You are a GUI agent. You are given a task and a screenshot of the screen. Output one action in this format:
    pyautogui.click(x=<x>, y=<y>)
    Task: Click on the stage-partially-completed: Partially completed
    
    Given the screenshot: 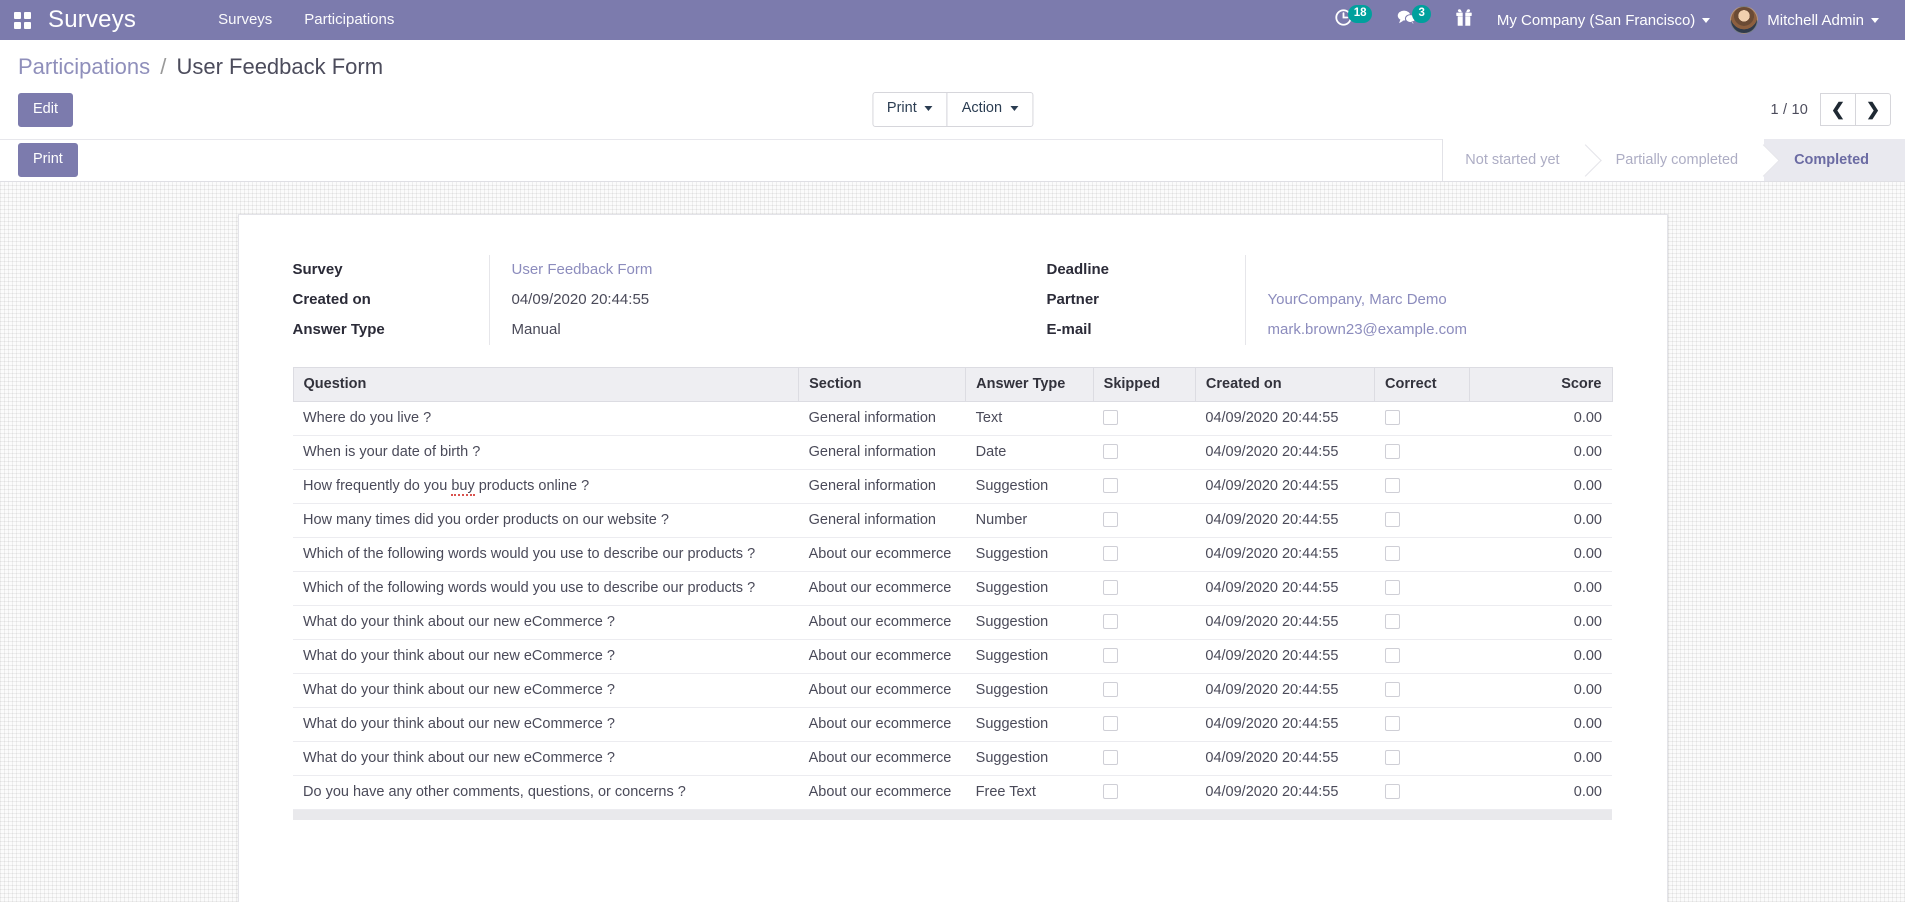 What is the action you would take?
    pyautogui.click(x=1675, y=160)
    